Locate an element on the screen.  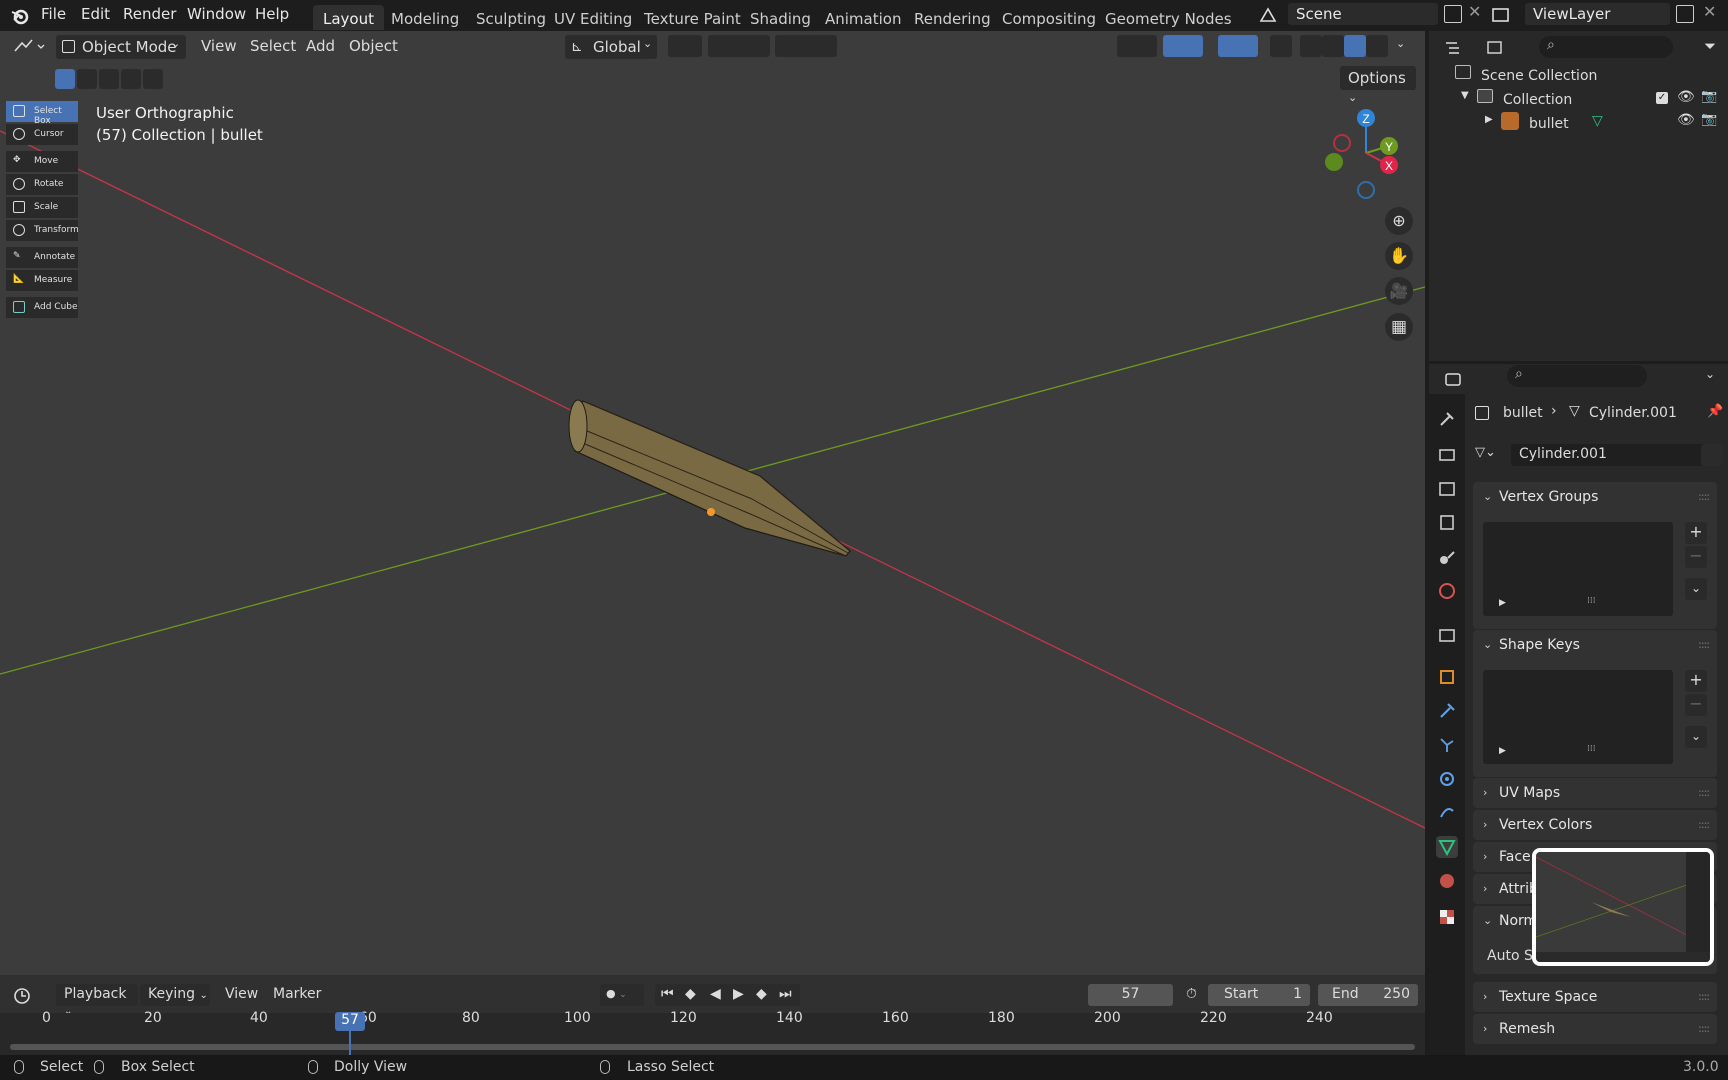
tab-rendering: Rendering is located at coordinates (952, 17).